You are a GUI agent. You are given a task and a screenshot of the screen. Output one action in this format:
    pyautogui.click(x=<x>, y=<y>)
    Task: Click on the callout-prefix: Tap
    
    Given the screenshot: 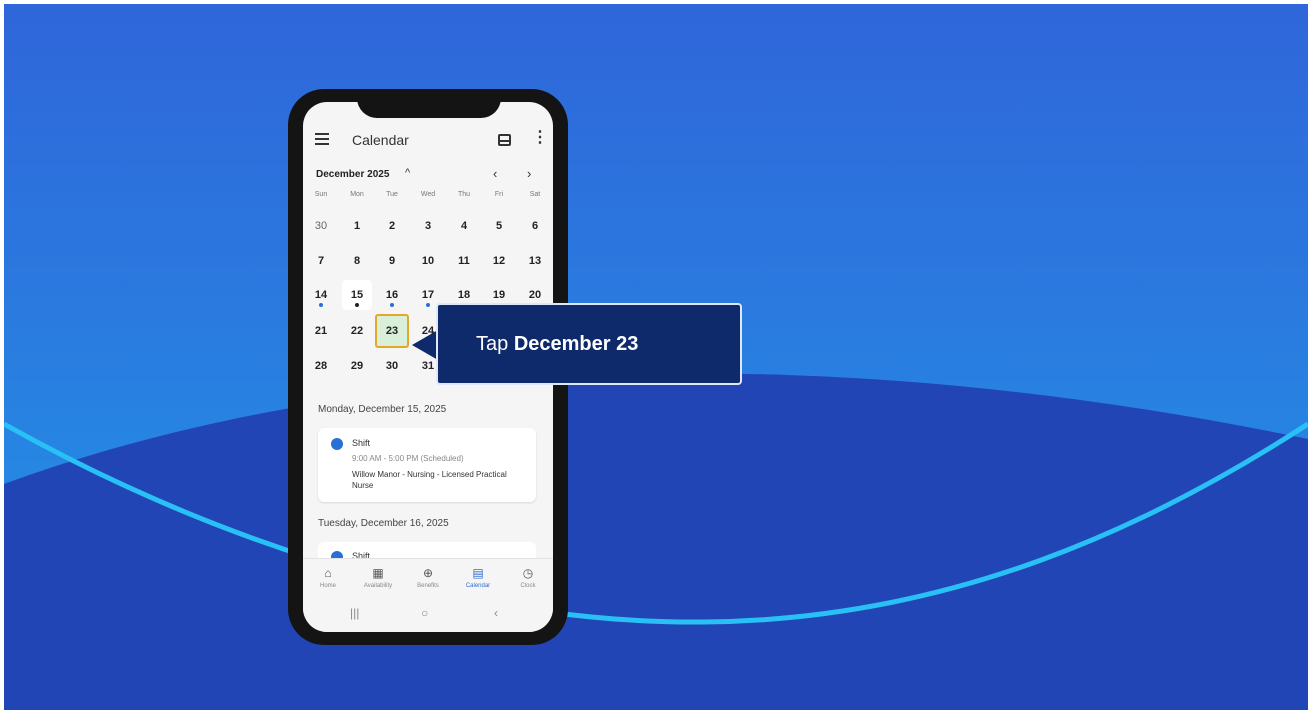 What is the action you would take?
    pyautogui.click(x=492, y=344)
    